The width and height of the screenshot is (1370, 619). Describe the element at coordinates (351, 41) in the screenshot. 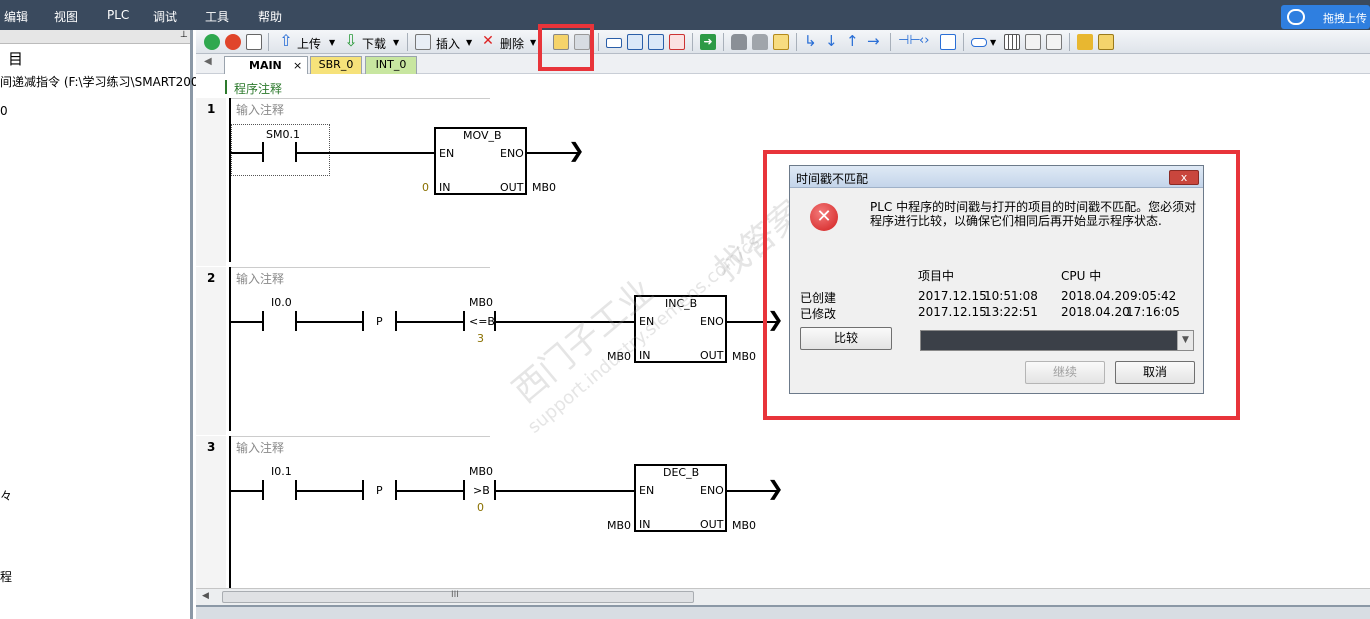

I see `download-arrow-icon: ⇩` at that location.